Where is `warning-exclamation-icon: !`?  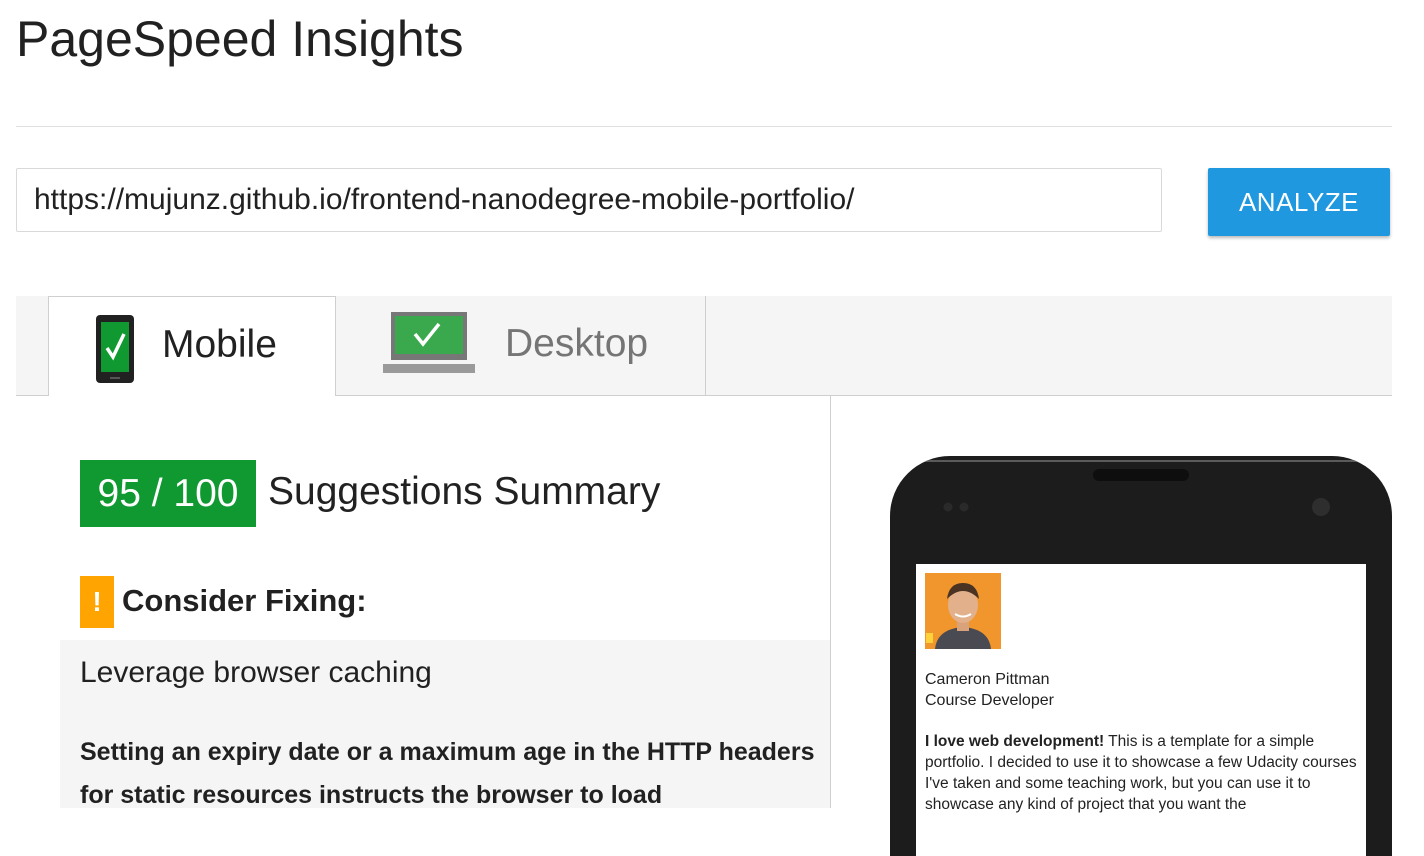 warning-exclamation-icon: ! is located at coordinates (97, 602).